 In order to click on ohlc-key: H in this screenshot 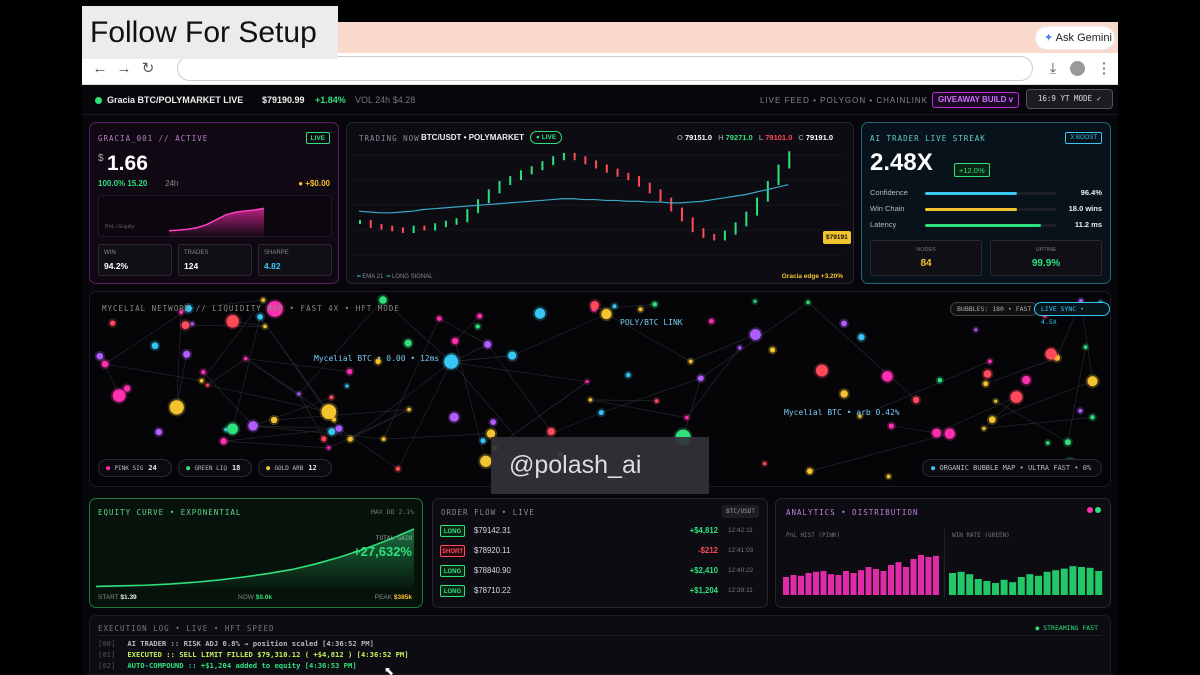, I will do `click(721, 137)`.